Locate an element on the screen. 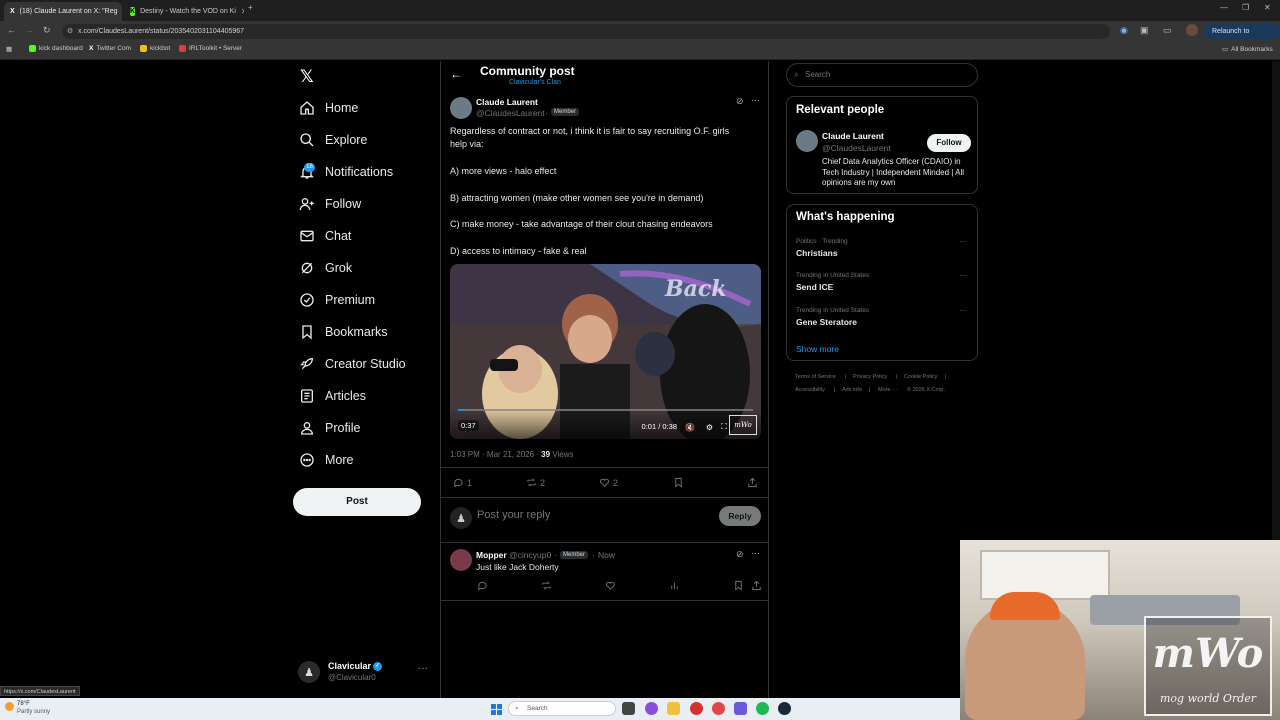 The height and width of the screenshot is (720, 1280). reload-icon: ↻ is located at coordinates (47, 30).